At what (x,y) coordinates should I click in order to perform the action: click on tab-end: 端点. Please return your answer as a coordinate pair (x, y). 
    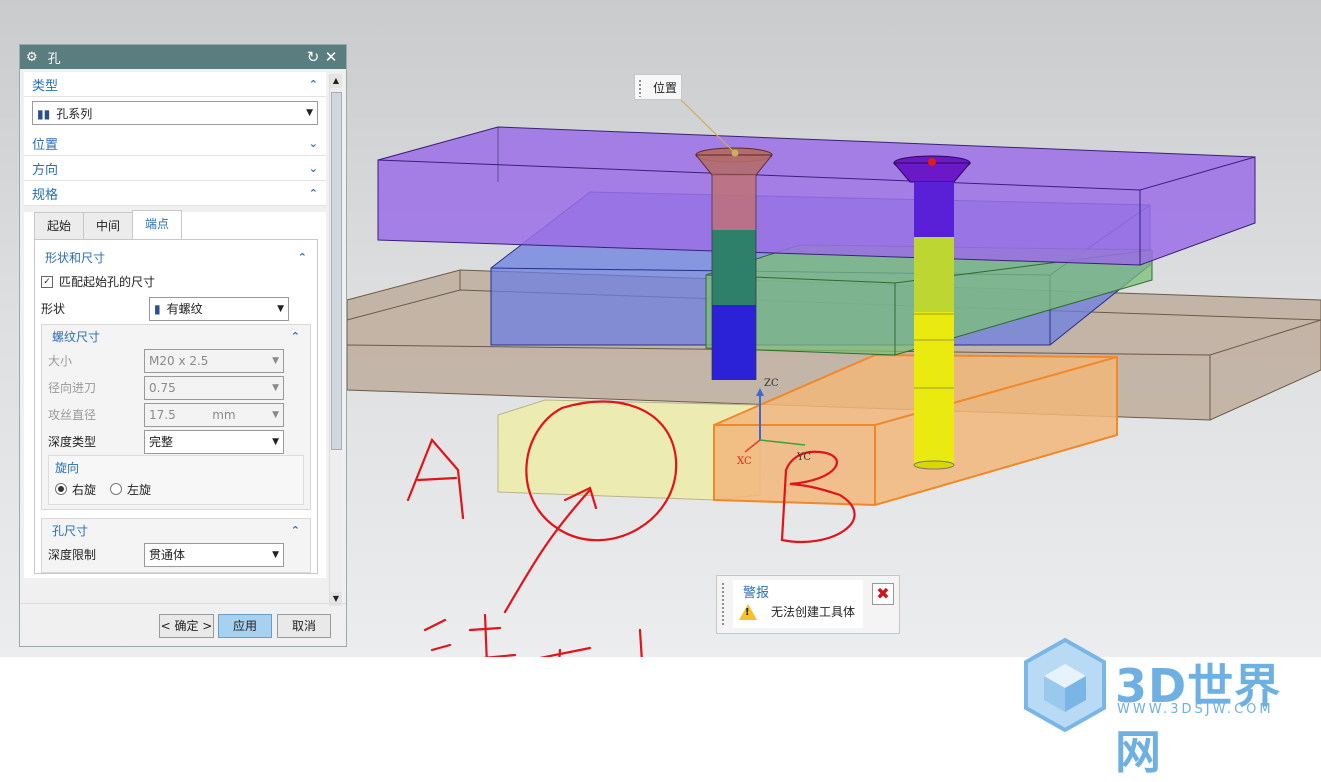
    Looking at the image, I should click on (157, 224).